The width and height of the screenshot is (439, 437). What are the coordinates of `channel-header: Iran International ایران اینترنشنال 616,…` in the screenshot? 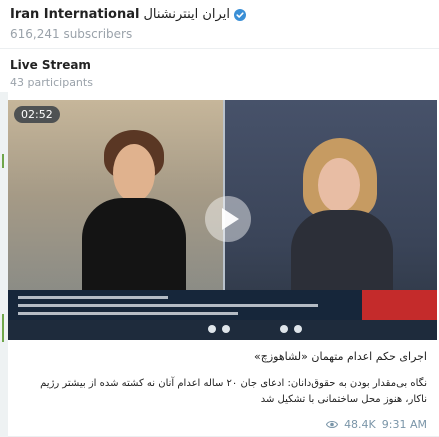 It's located at (219, 24).